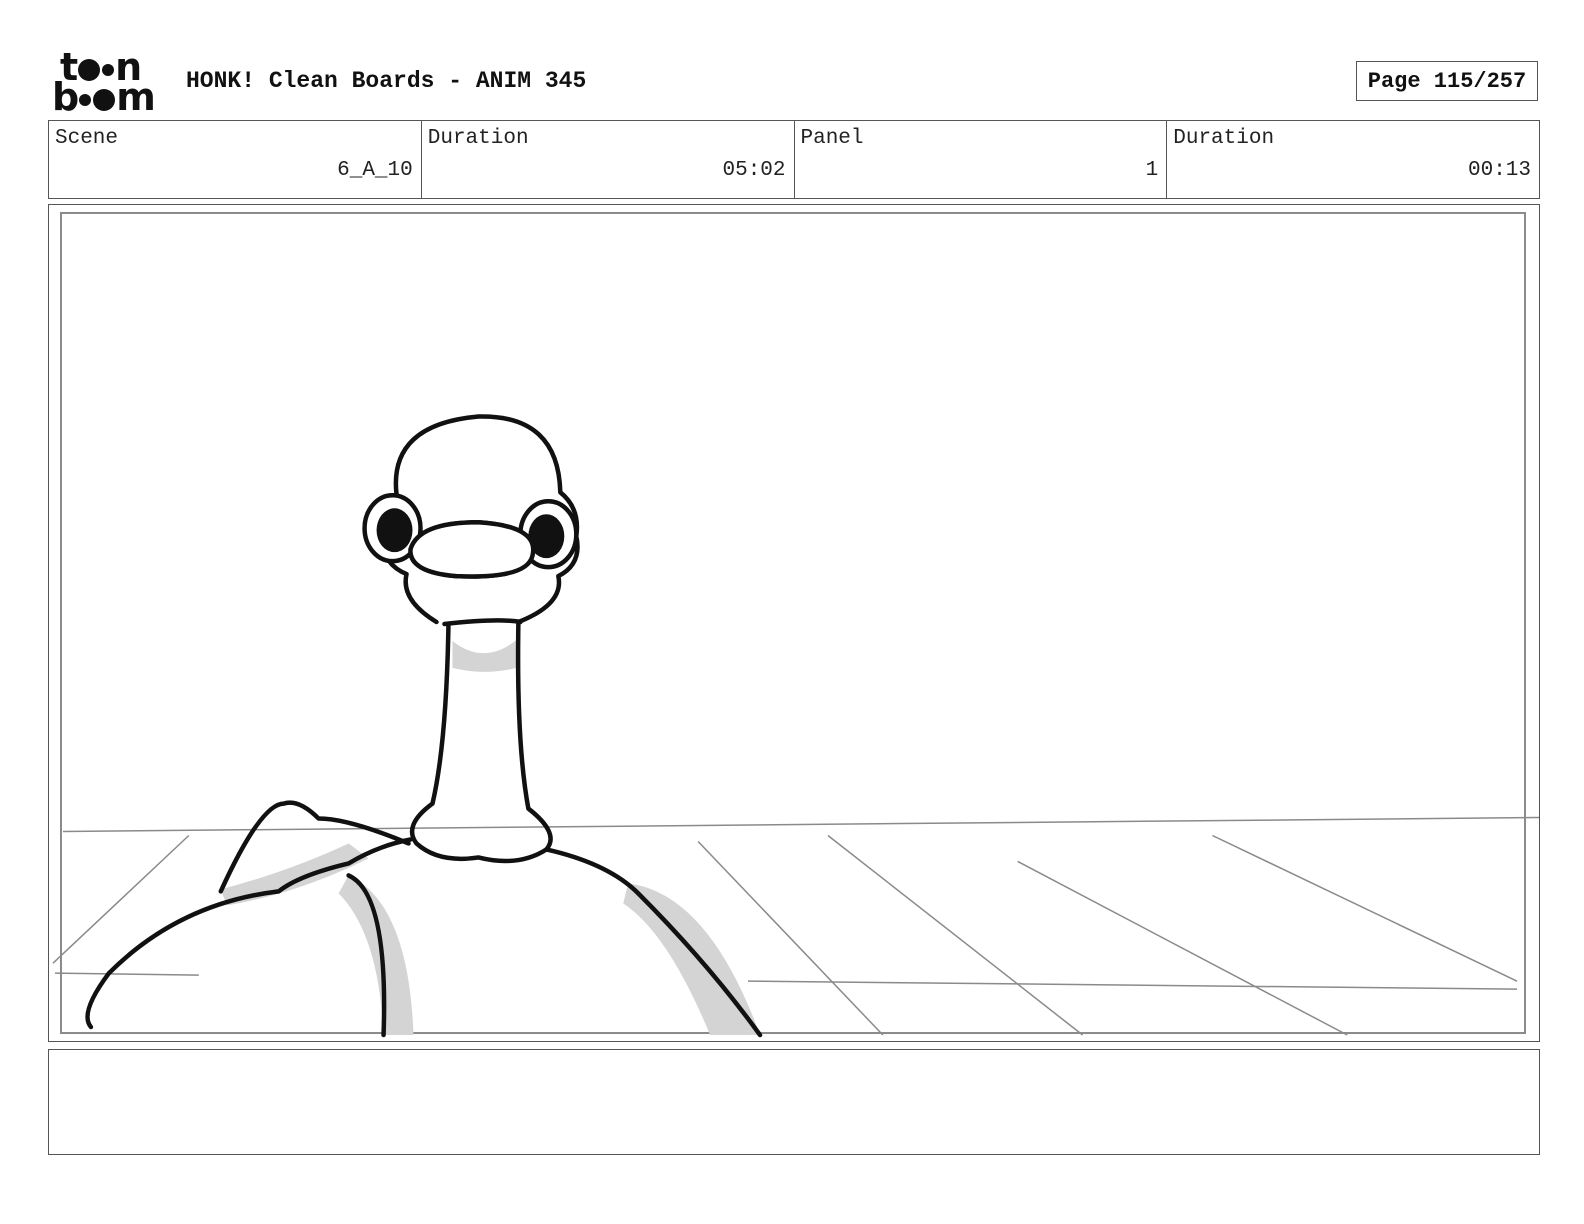  What do you see at coordinates (981, 159) in the screenshot?
I see `panel-cell: Panel 1` at bounding box center [981, 159].